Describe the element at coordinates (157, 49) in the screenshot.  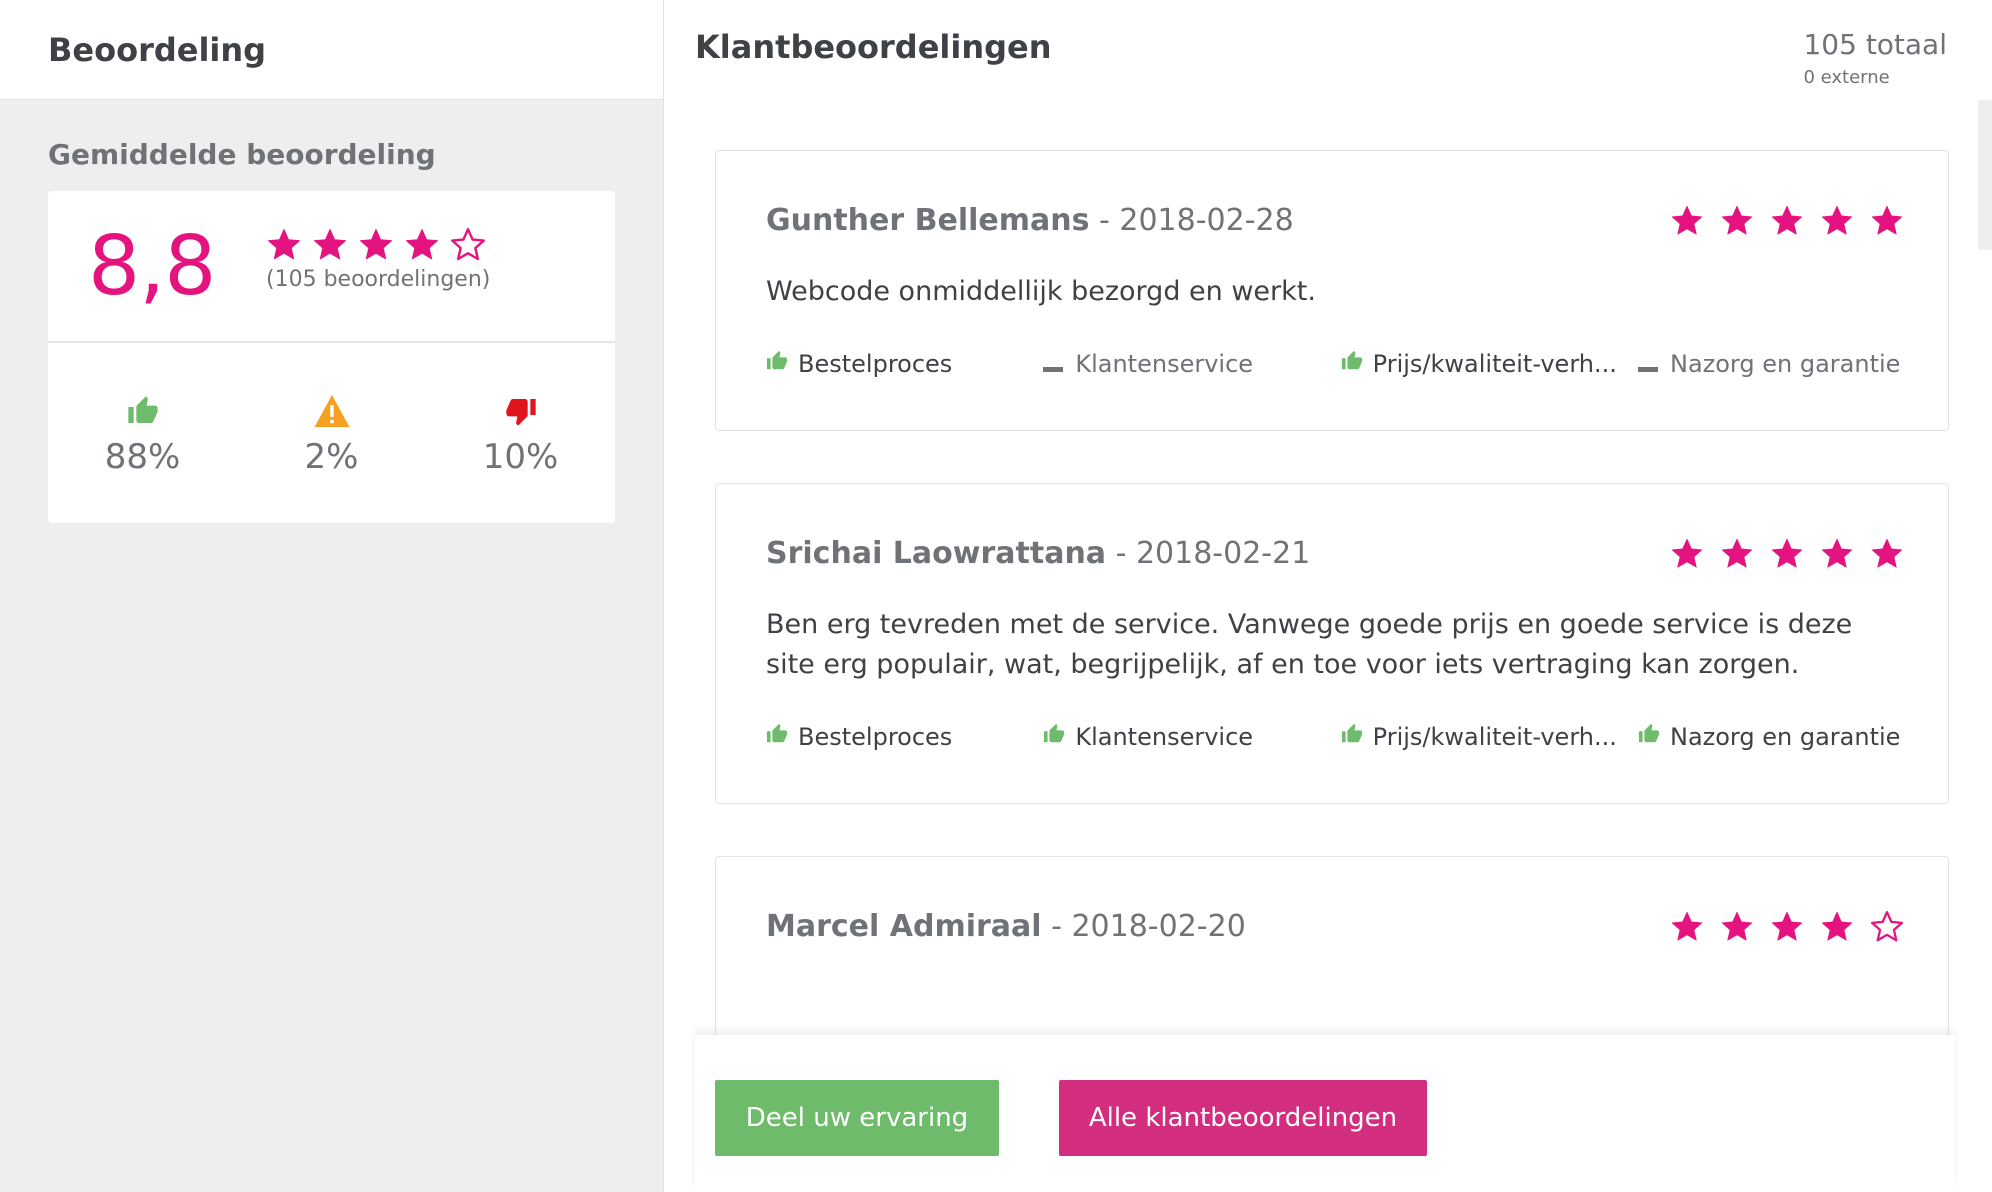
I see `rating-panel-title: Beoordeling` at that location.